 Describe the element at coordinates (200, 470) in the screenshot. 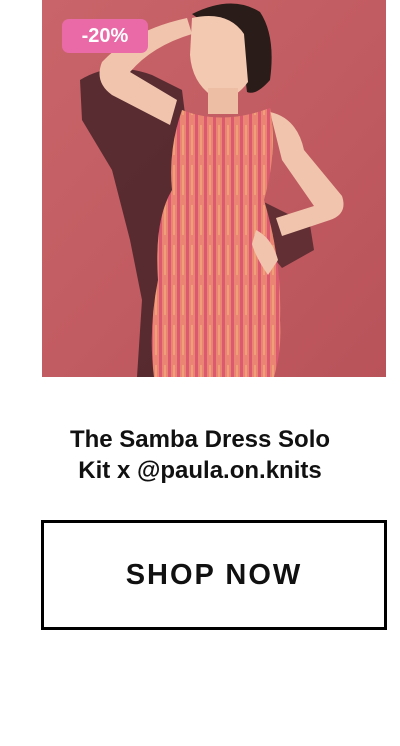

I see `product-title-line2: Kit x @paula.on.knits` at that location.